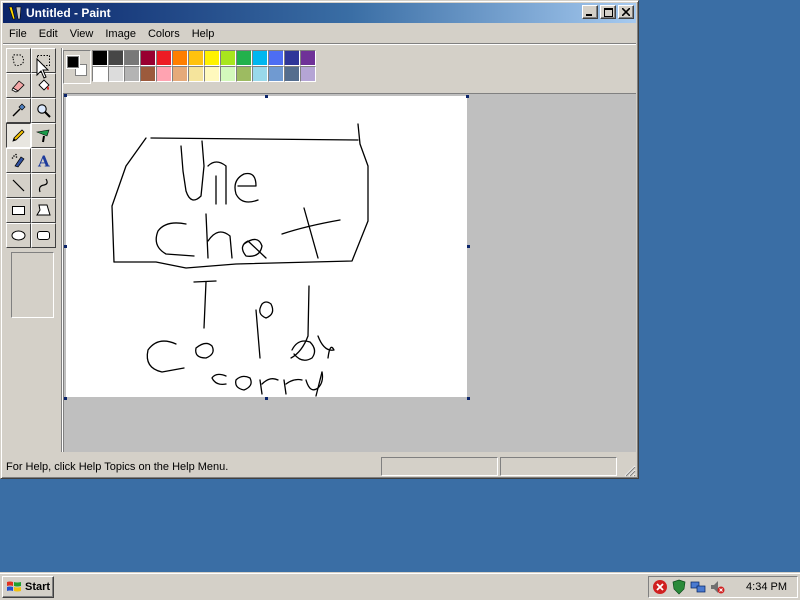 Image resolution: width=800 pixels, height=600 pixels. I want to click on curve-icon, so click(43, 185).